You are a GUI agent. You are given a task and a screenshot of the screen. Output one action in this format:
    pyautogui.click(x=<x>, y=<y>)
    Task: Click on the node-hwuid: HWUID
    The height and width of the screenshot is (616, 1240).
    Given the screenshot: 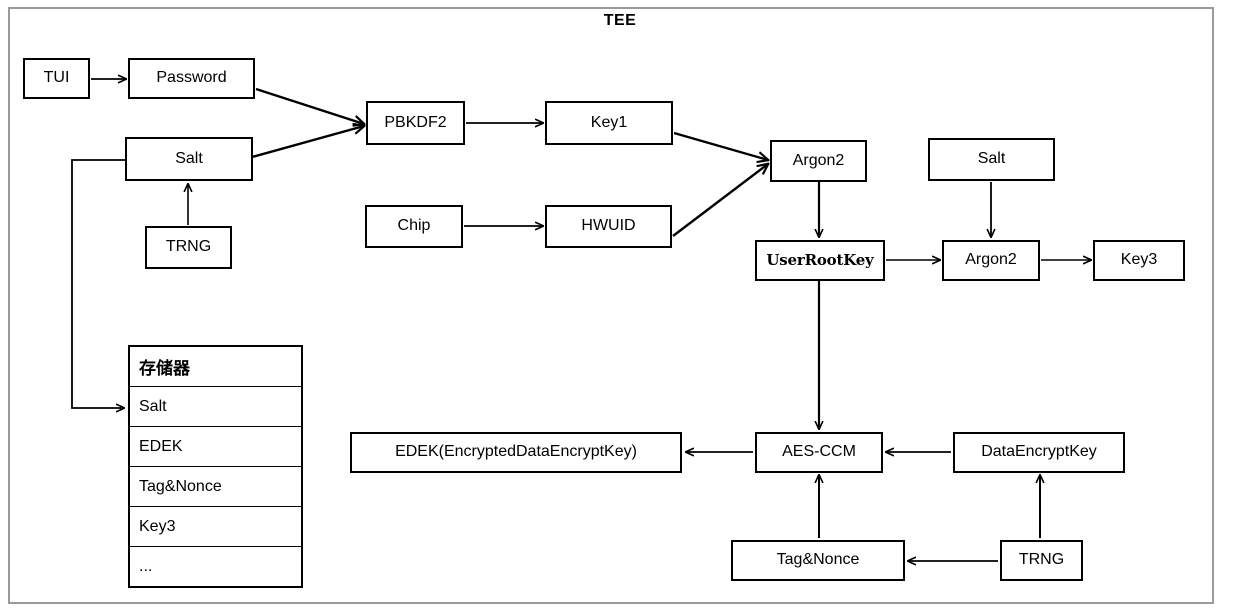 What is the action you would take?
    pyautogui.click(x=608, y=226)
    